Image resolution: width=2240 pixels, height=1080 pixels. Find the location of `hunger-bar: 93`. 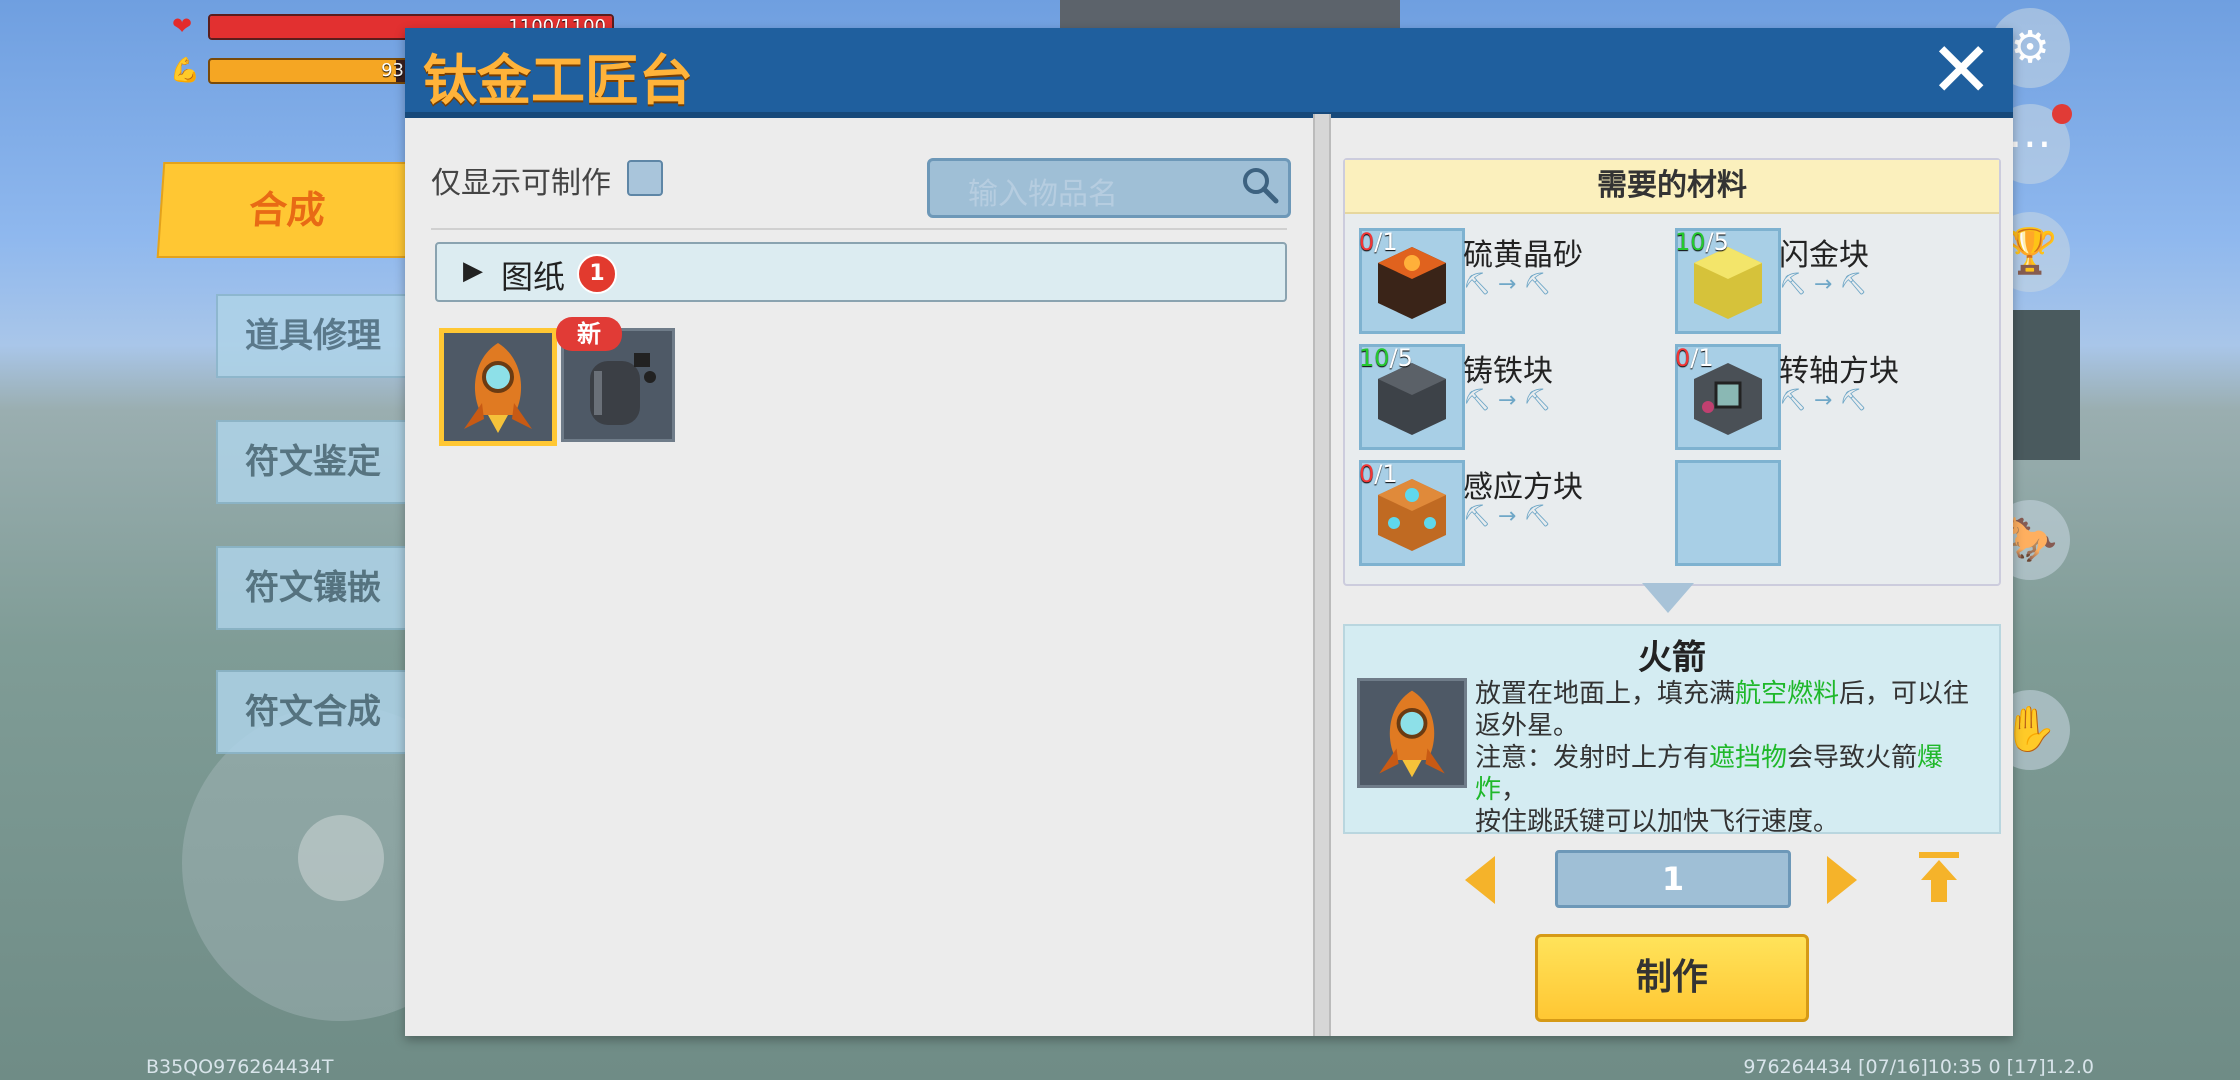

hunger-bar: 93 is located at coordinates (310, 71).